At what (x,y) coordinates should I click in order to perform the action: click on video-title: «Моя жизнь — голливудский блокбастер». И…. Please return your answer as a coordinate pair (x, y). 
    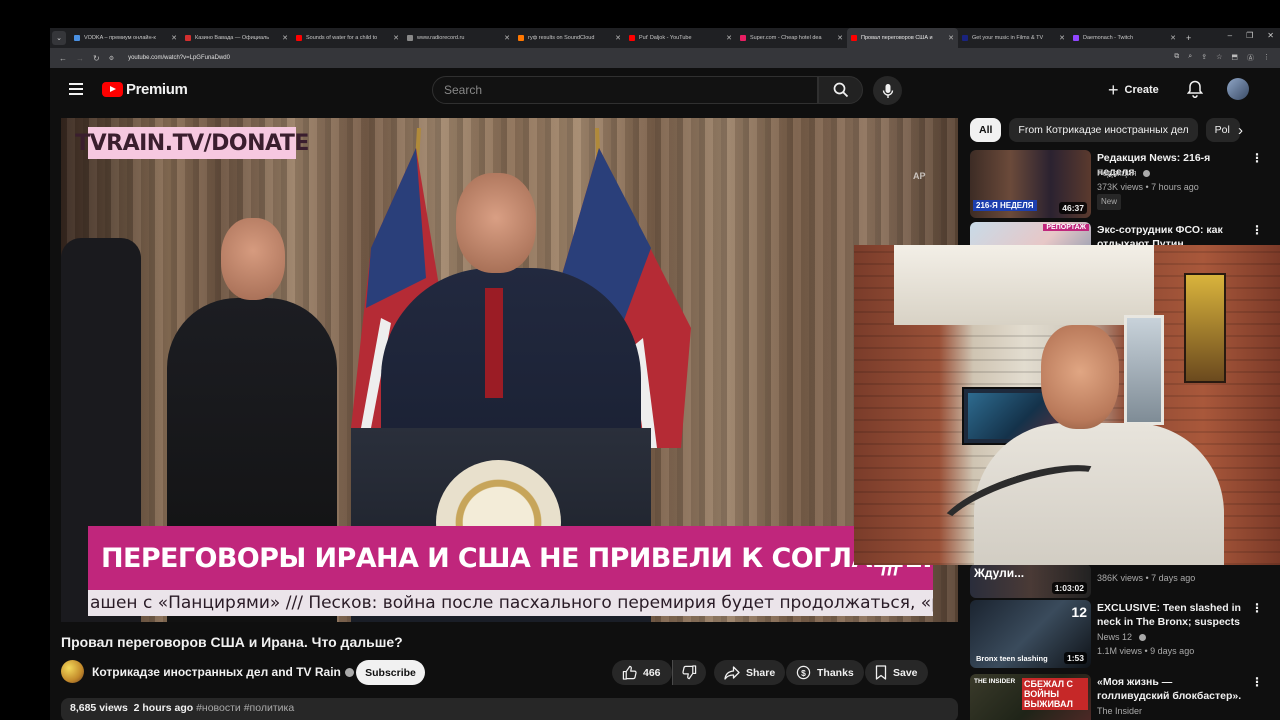
    Looking at the image, I should click on (1172, 689).